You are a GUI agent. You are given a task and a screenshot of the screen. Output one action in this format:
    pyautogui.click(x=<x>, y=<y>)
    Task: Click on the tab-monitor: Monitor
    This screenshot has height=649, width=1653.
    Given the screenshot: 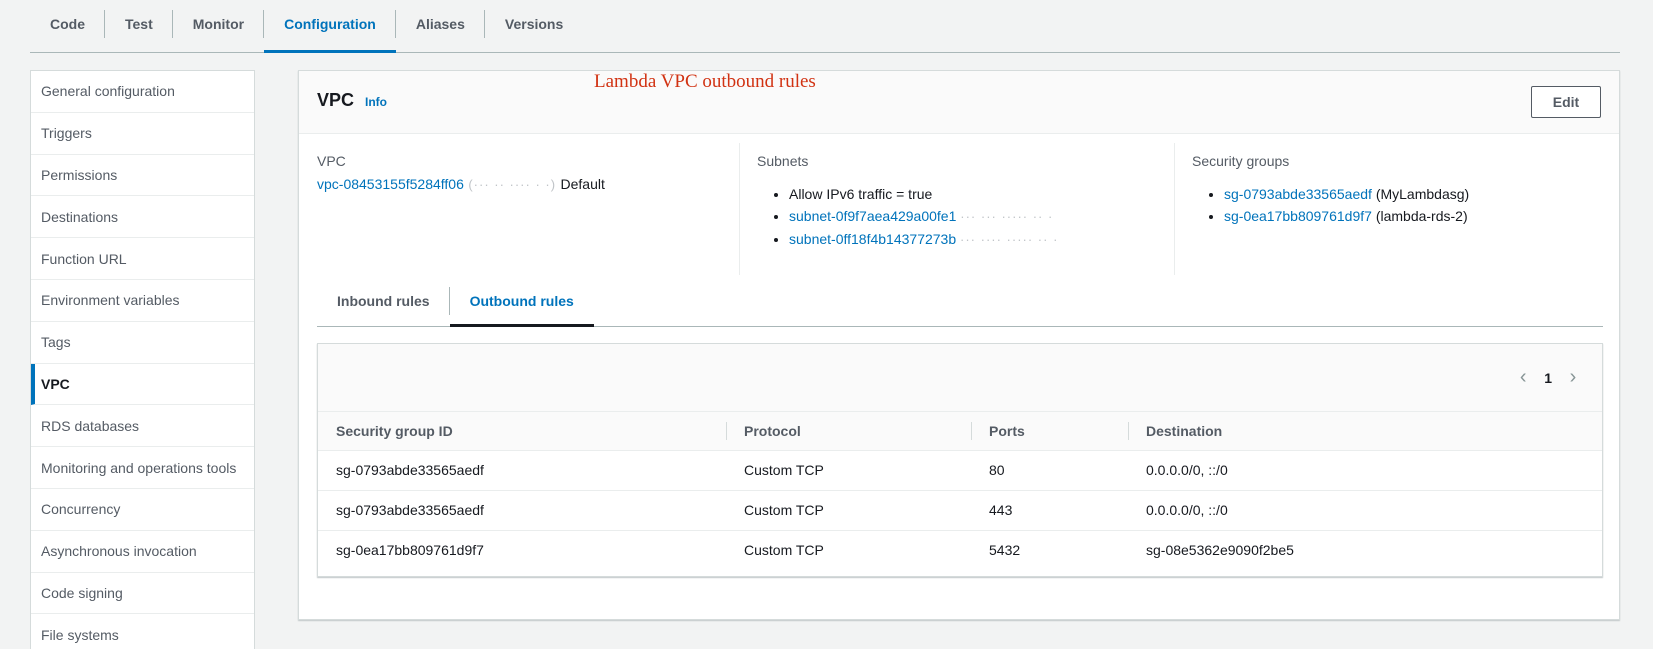 What is the action you would take?
    pyautogui.click(x=219, y=23)
    